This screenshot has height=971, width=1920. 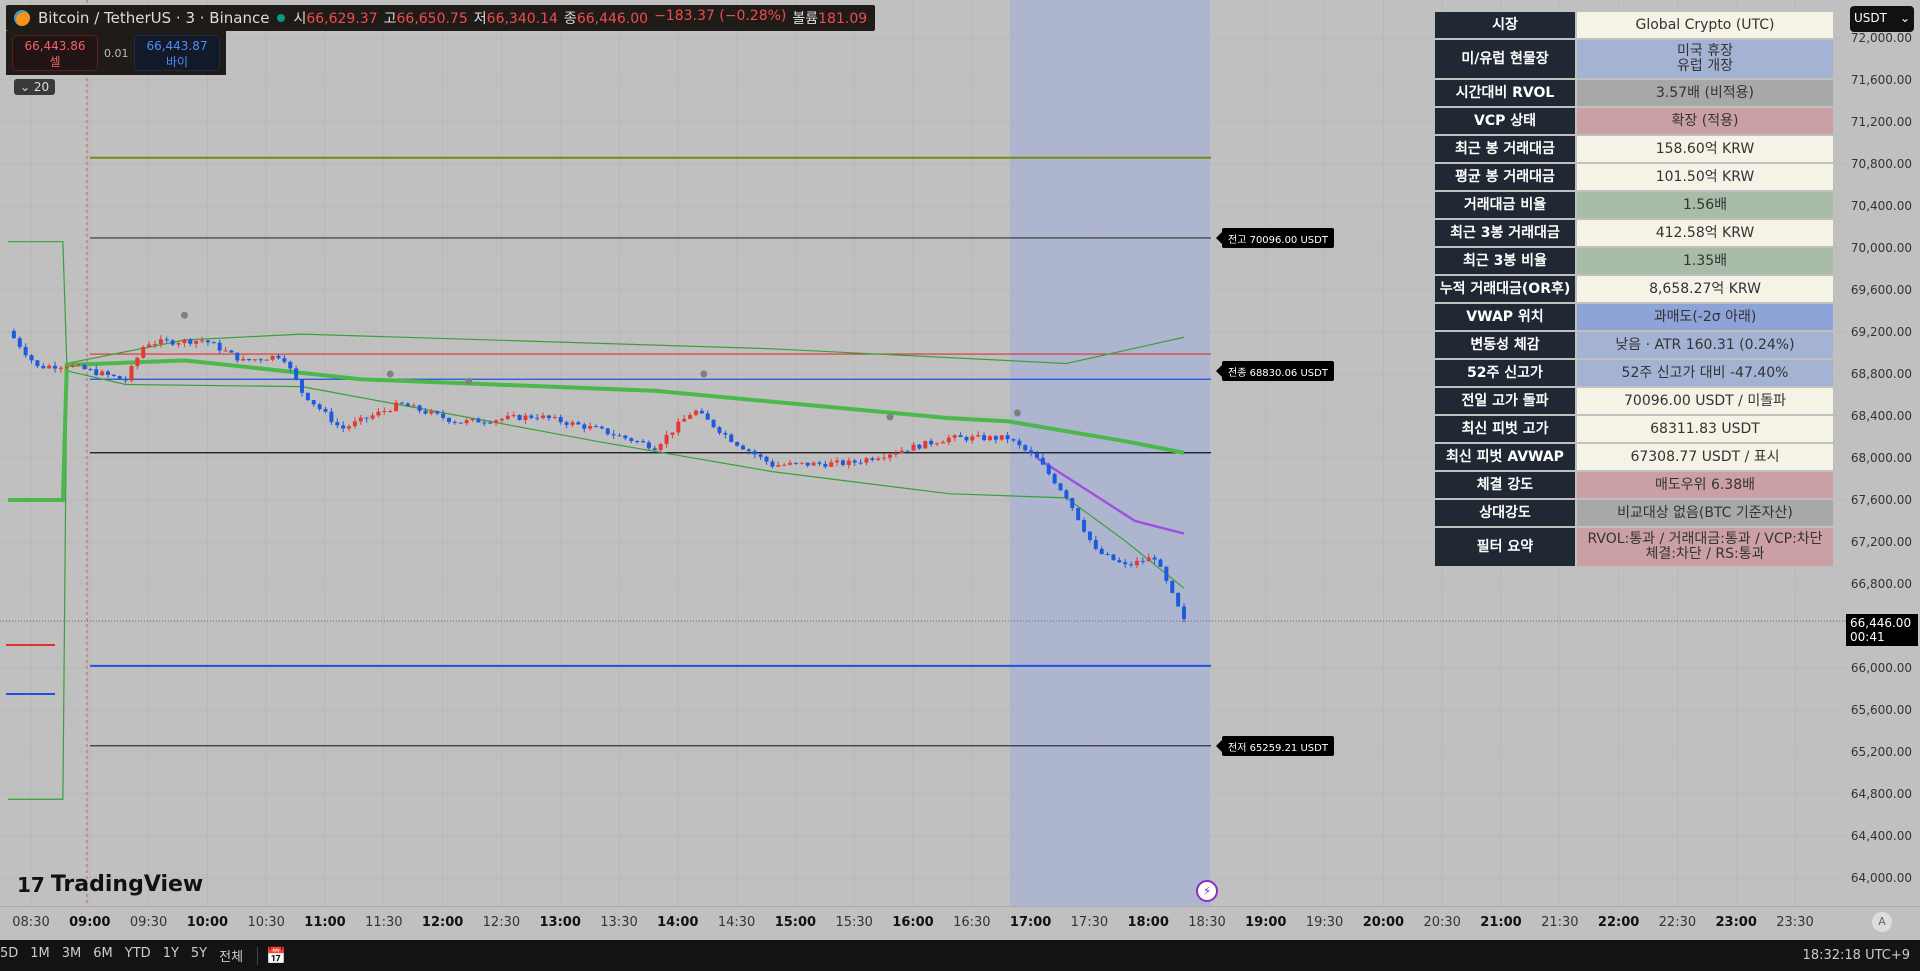 What do you see at coordinates (1634, 177) in the screenshot?
I see `info-row: 평균 봉 거래대금 101.50억 KRW` at bounding box center [1634, 177].